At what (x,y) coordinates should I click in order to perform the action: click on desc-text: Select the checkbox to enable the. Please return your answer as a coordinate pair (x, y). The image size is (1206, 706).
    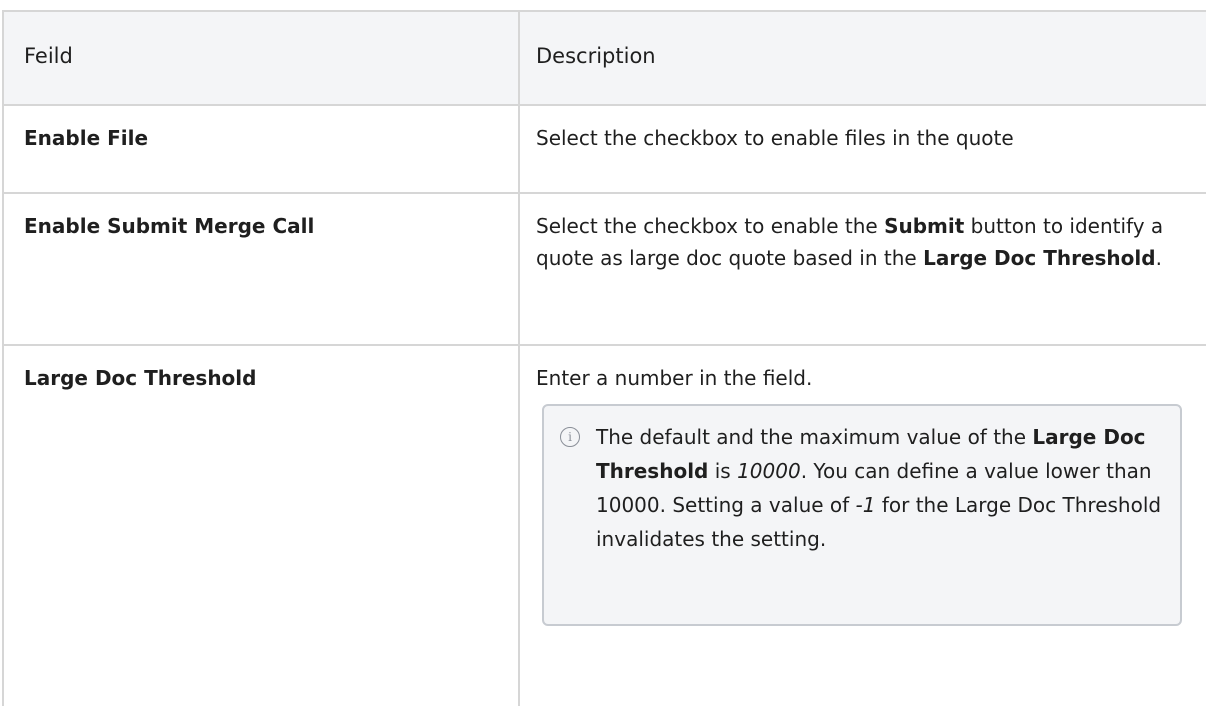
    Looking at the image, I should click on (710, 226).